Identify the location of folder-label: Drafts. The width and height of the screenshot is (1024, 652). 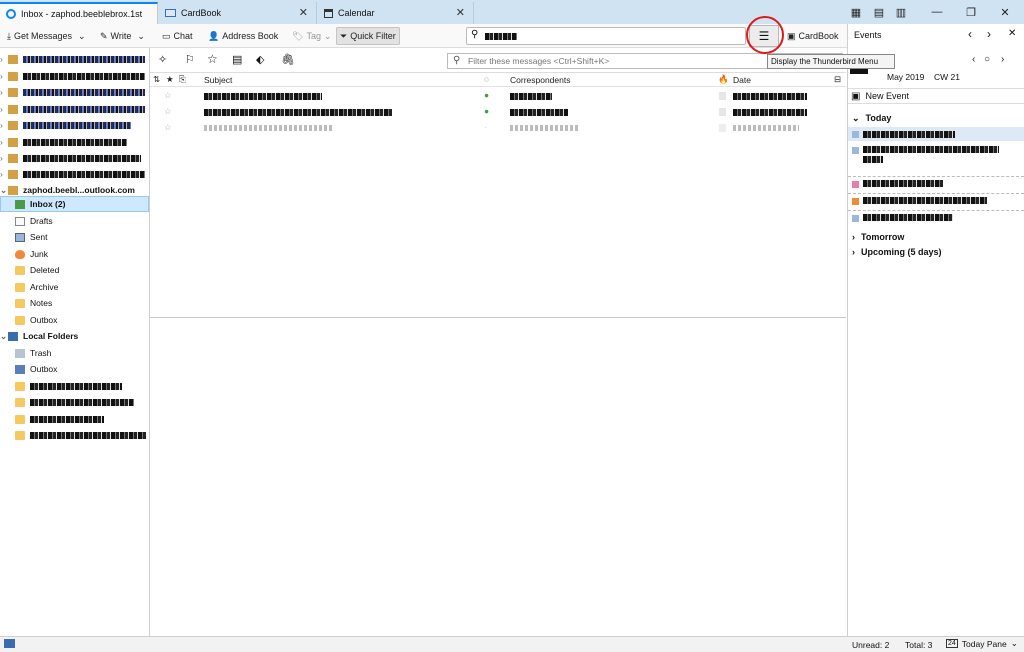
(41, 221).